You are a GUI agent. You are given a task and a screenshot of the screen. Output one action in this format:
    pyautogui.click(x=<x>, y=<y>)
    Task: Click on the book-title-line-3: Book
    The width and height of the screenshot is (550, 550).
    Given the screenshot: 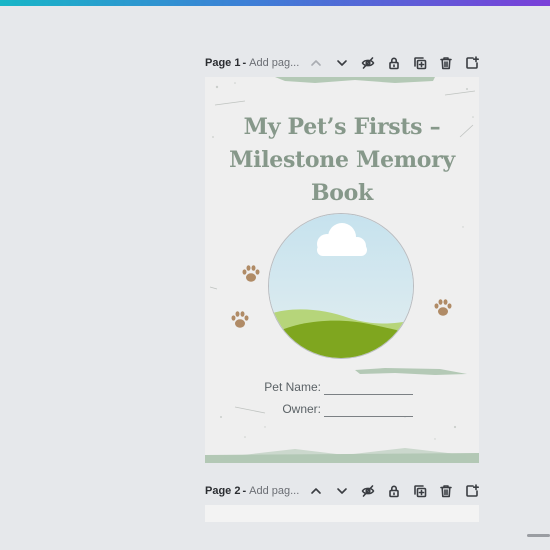 What is the action you would take?
    pyautogui.click(x=342, y=193)
    